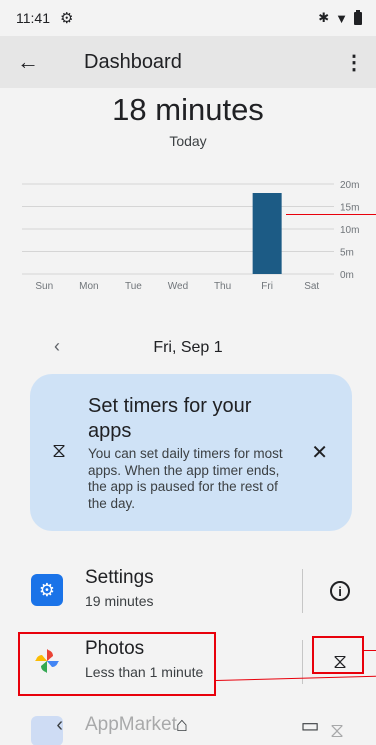 Image resolution: width=376 pixels, height=745 pixels. What do you see at coordinates (347, 253) in the screenshot?
I see `y-tick-label: 5m` at bounding box center [347, 253].